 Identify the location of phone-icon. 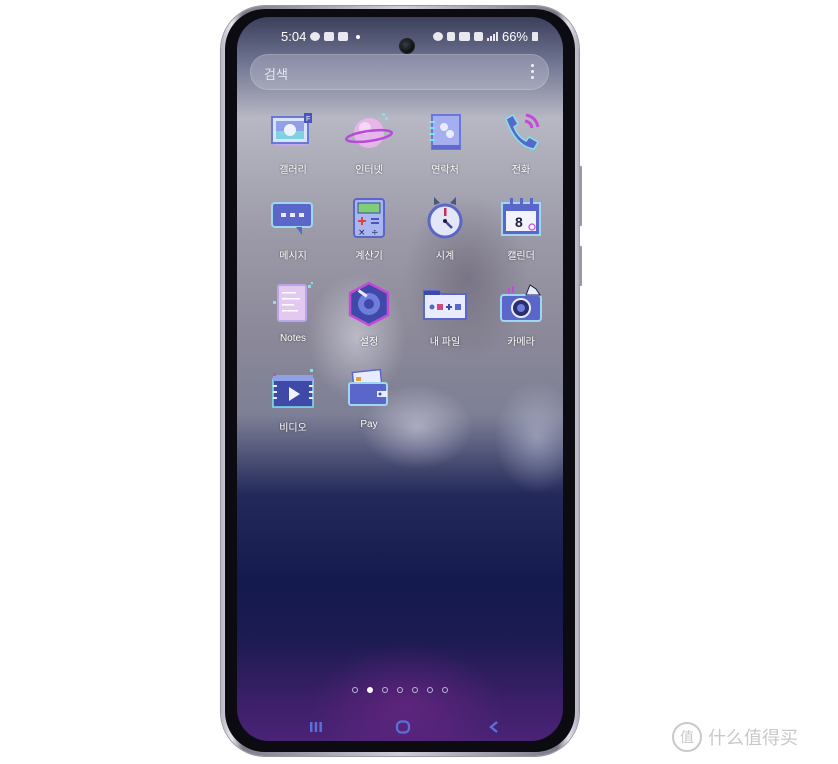
(522, 131).